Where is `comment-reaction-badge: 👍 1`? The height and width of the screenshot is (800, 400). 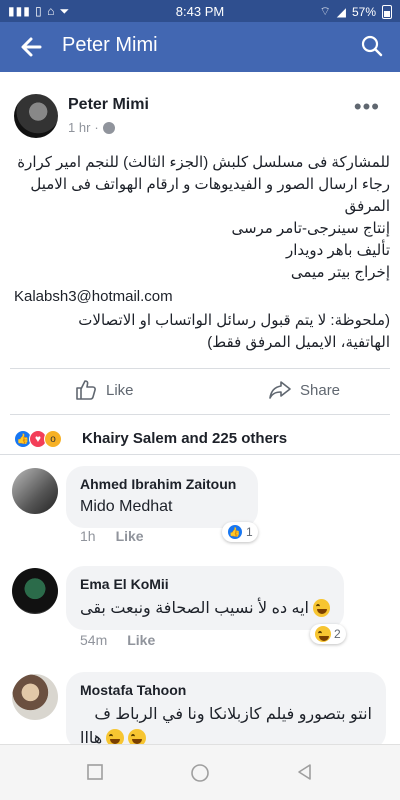
comment-reaction-badge: 👍 1 is located at coordinates (240, 532).